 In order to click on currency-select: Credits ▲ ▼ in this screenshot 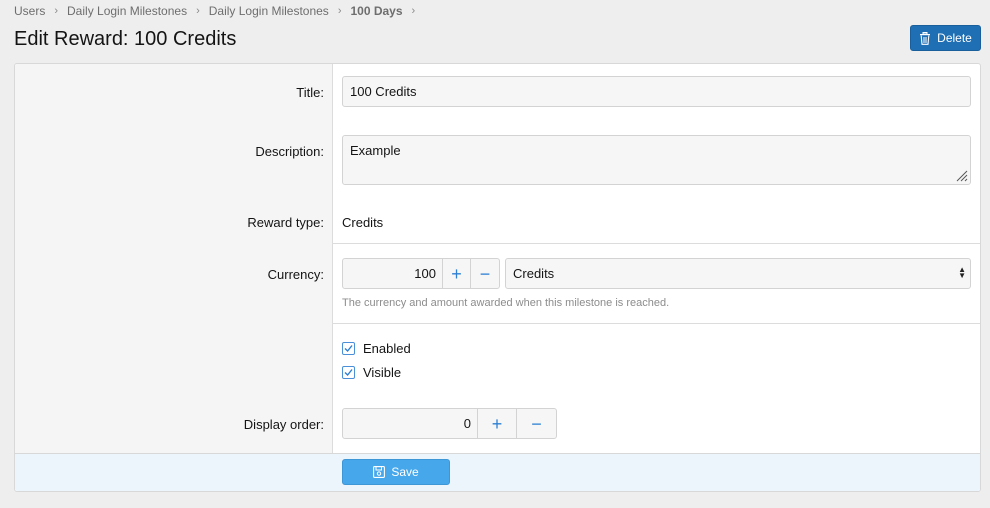, I will do `click(738, 273)`.